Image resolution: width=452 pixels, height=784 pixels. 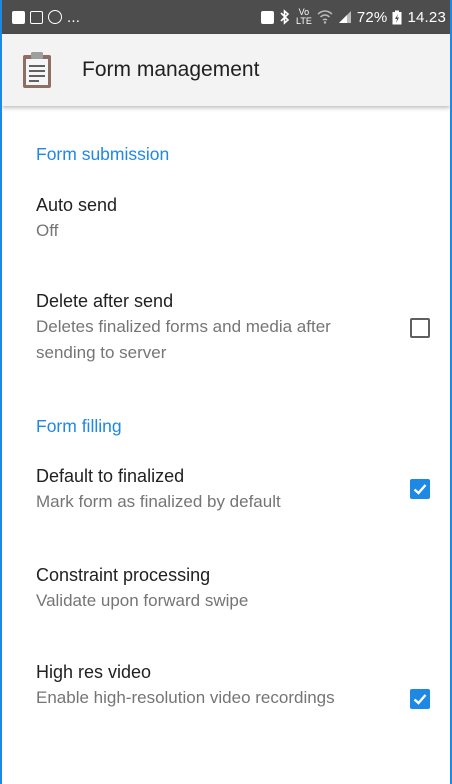 I want to click on notification-icon, so click(x=18, y=17).